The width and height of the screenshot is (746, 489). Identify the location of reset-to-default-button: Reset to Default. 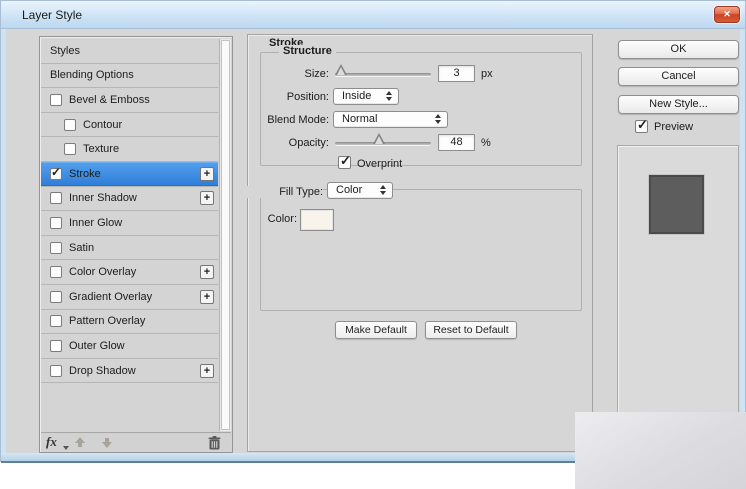
(471, 330).